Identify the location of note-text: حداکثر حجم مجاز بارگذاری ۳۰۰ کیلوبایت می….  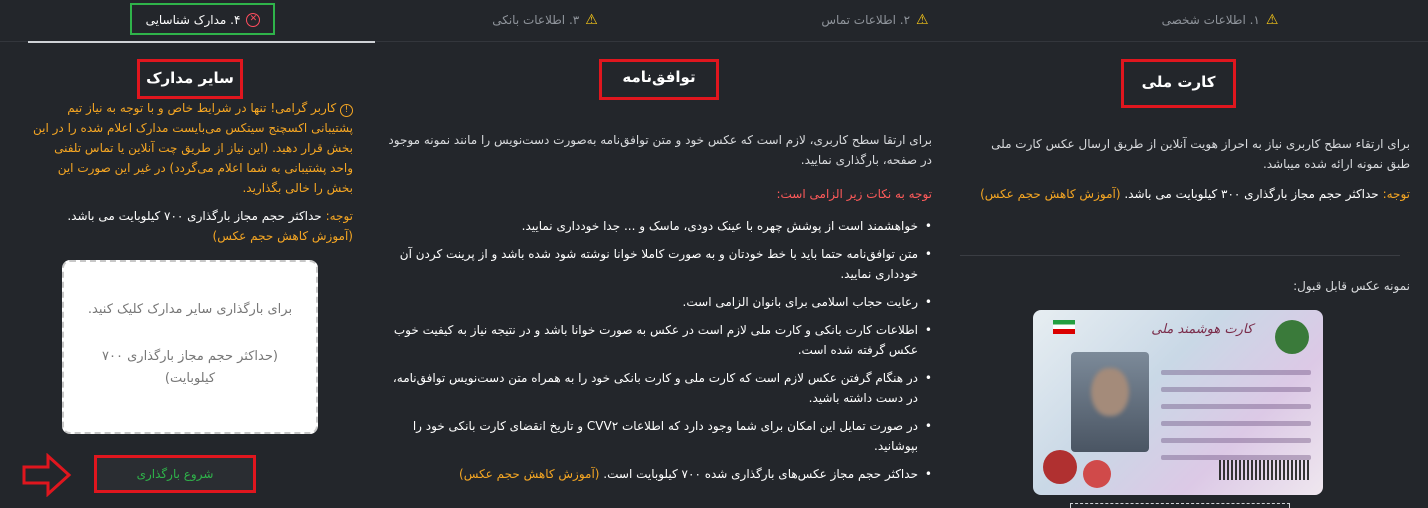
(1251, 194).